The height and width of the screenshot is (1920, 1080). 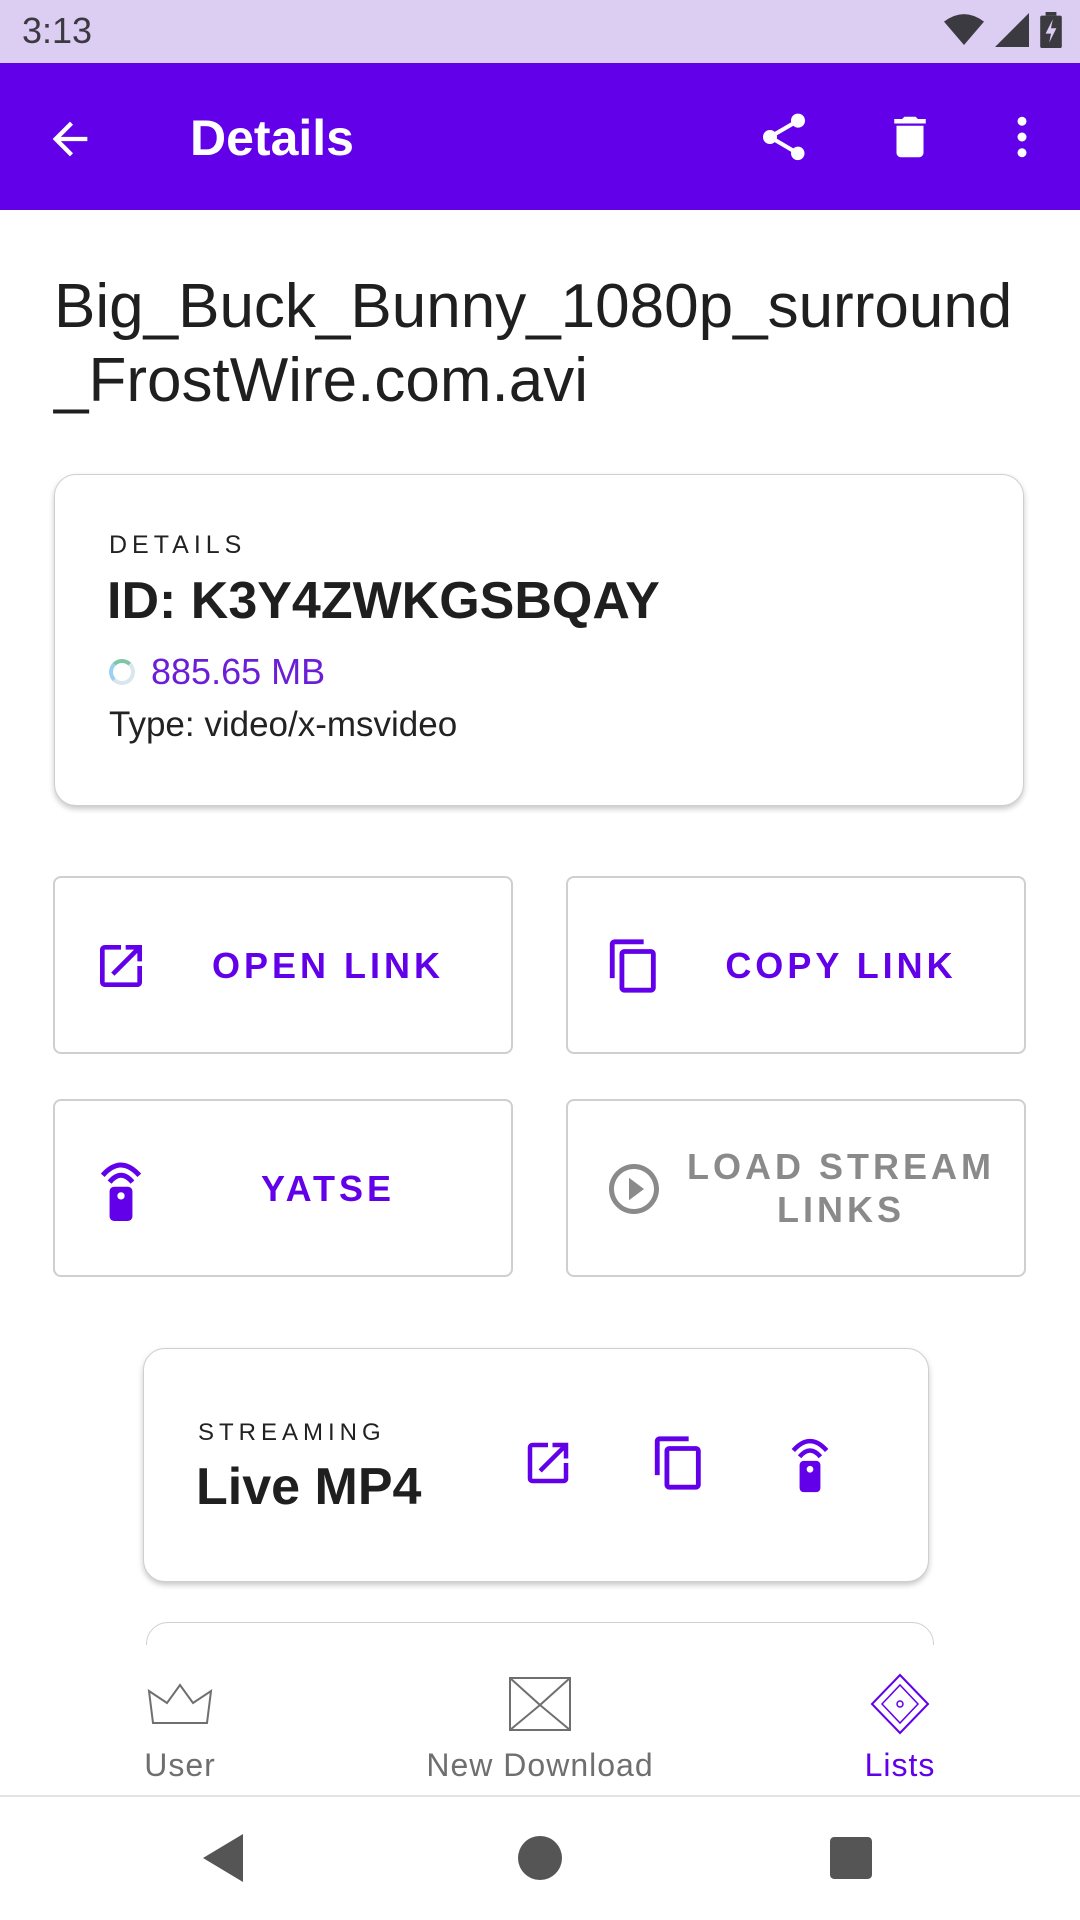 I want to click on status-icons, so click(x=1003, y=30).